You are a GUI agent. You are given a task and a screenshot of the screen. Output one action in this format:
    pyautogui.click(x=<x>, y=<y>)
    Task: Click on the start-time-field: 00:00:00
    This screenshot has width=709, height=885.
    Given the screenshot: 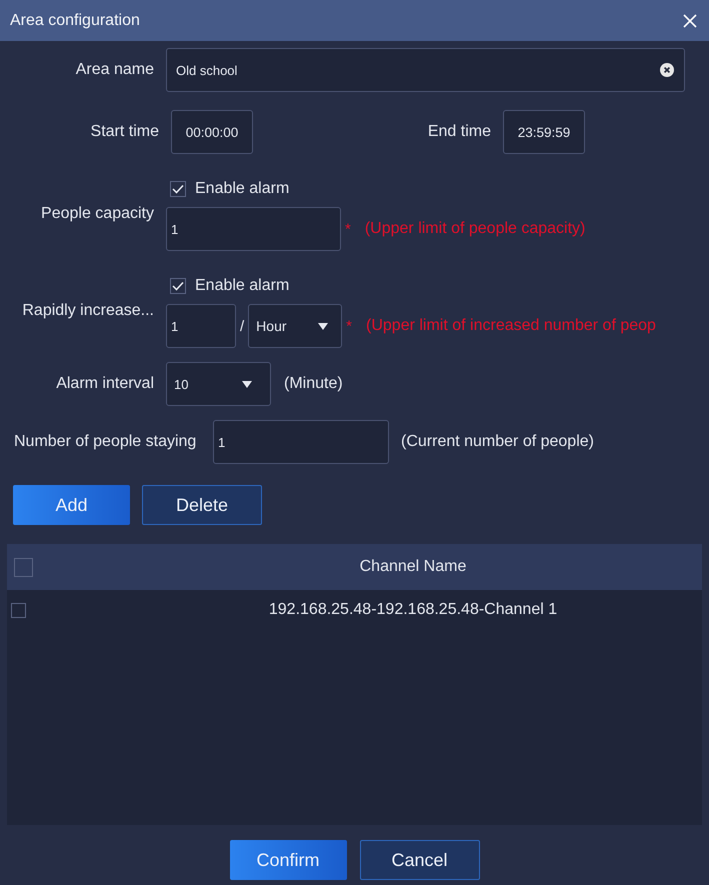 What is the action you would take?
    pyautogui.click(x=212, y=132)
    